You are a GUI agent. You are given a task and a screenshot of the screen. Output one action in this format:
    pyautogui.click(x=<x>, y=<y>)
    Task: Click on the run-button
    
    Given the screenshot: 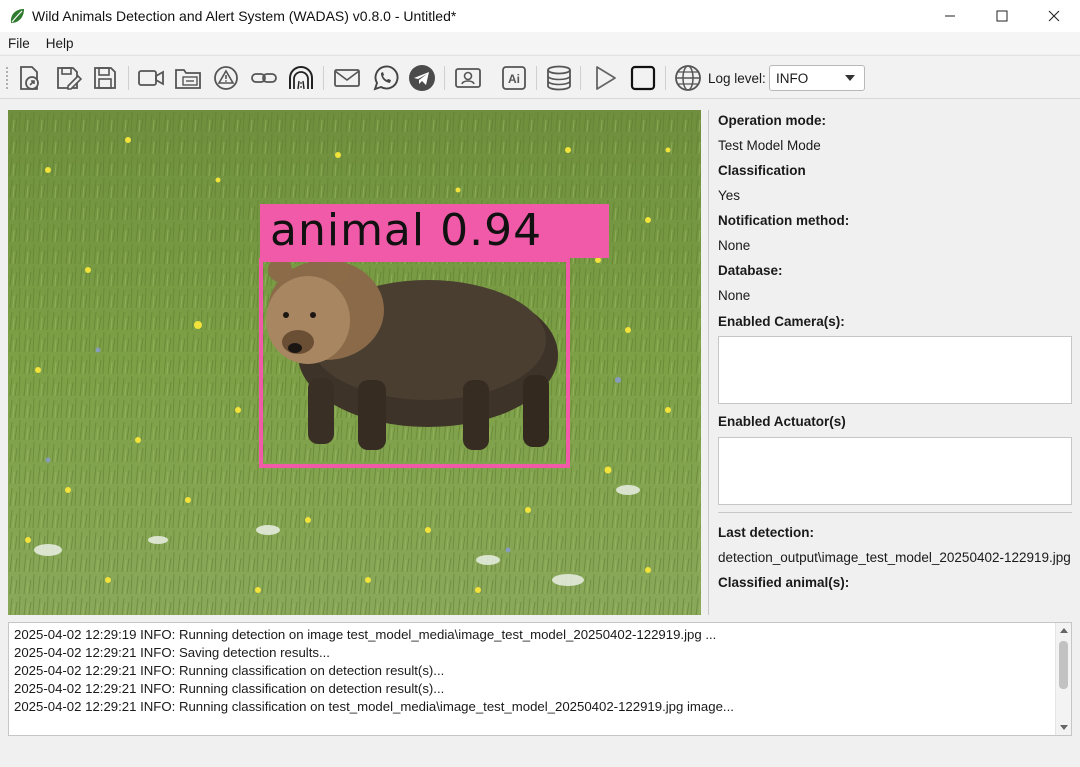 What is the action you would take?
    pyautogui.click(x=605, y=78)
    